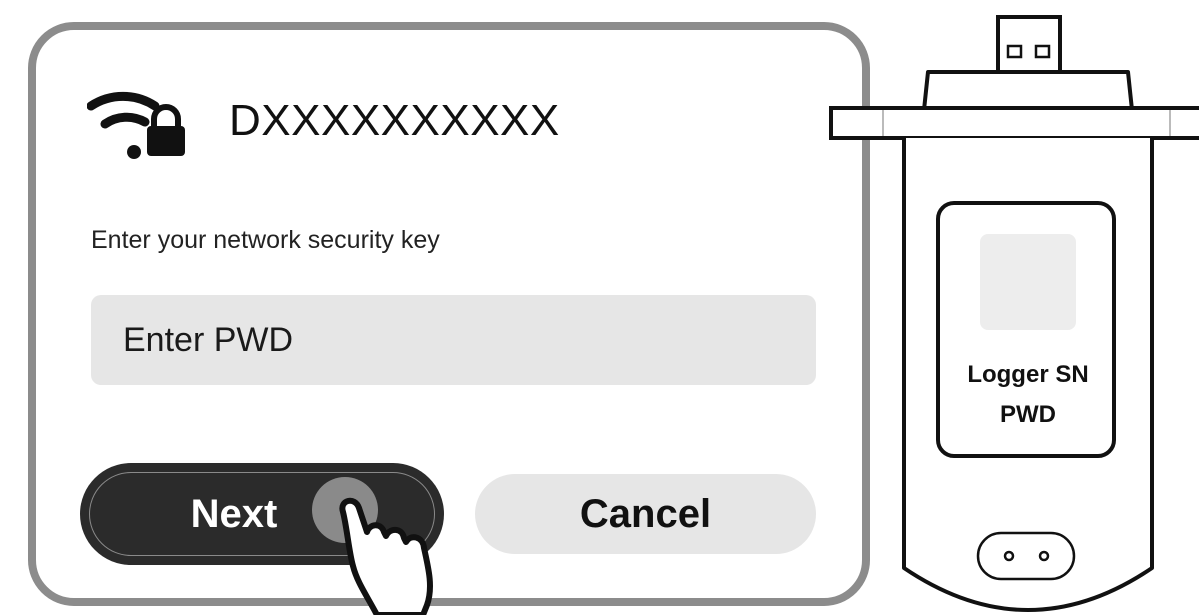 The height and width of the screenshot is (615, 1199). I want to click on network-name: DXXXXXXXXXX, so click(394, 120).